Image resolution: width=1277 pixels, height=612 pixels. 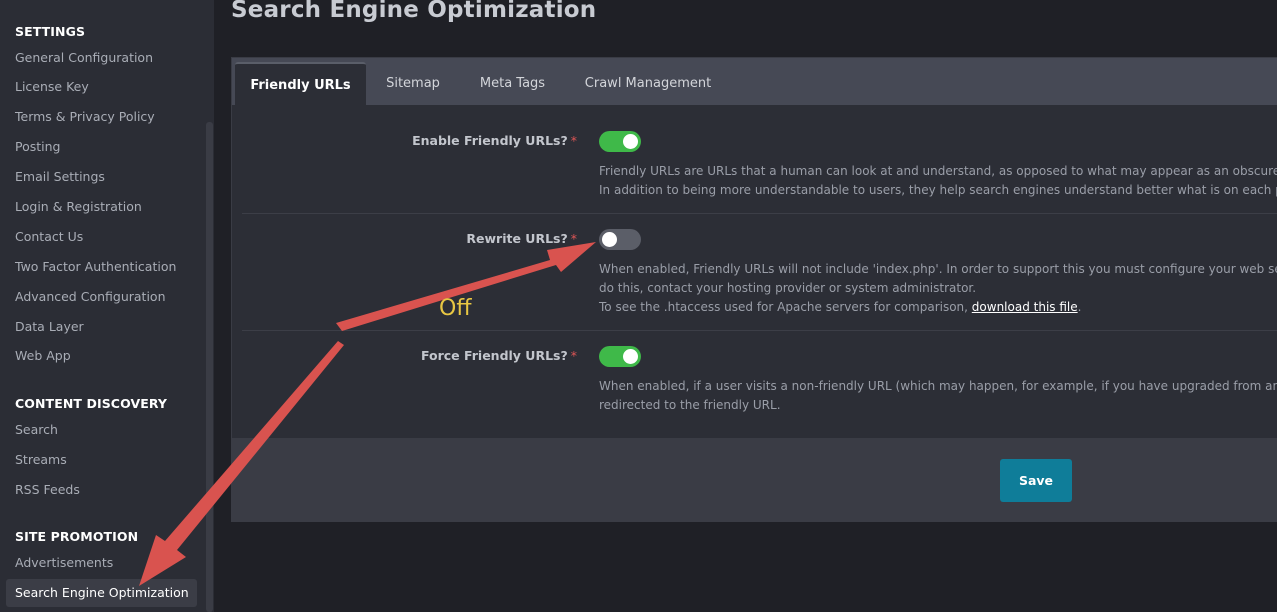 What do you see at coordinates (620, 356) in the screenshot?
I see `force-friendly-urls-toggle` at bounding box center [620, 356].